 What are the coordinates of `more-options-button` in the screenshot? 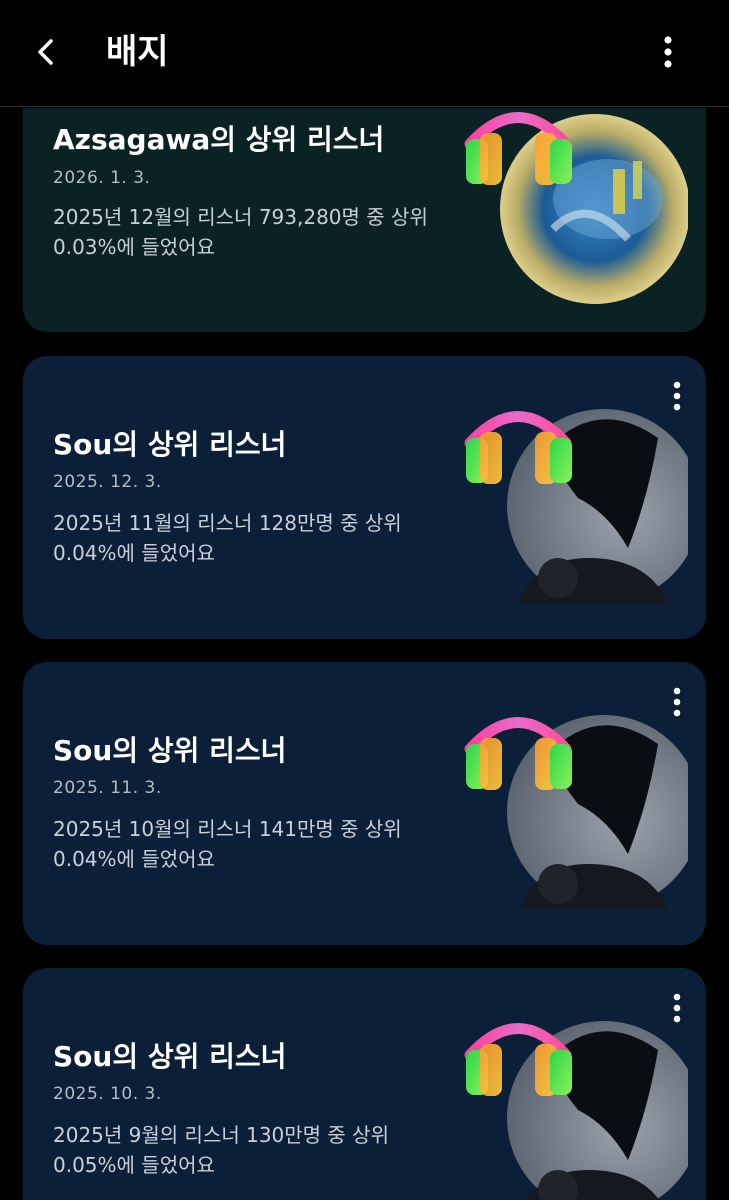 It's located at (668, 52).